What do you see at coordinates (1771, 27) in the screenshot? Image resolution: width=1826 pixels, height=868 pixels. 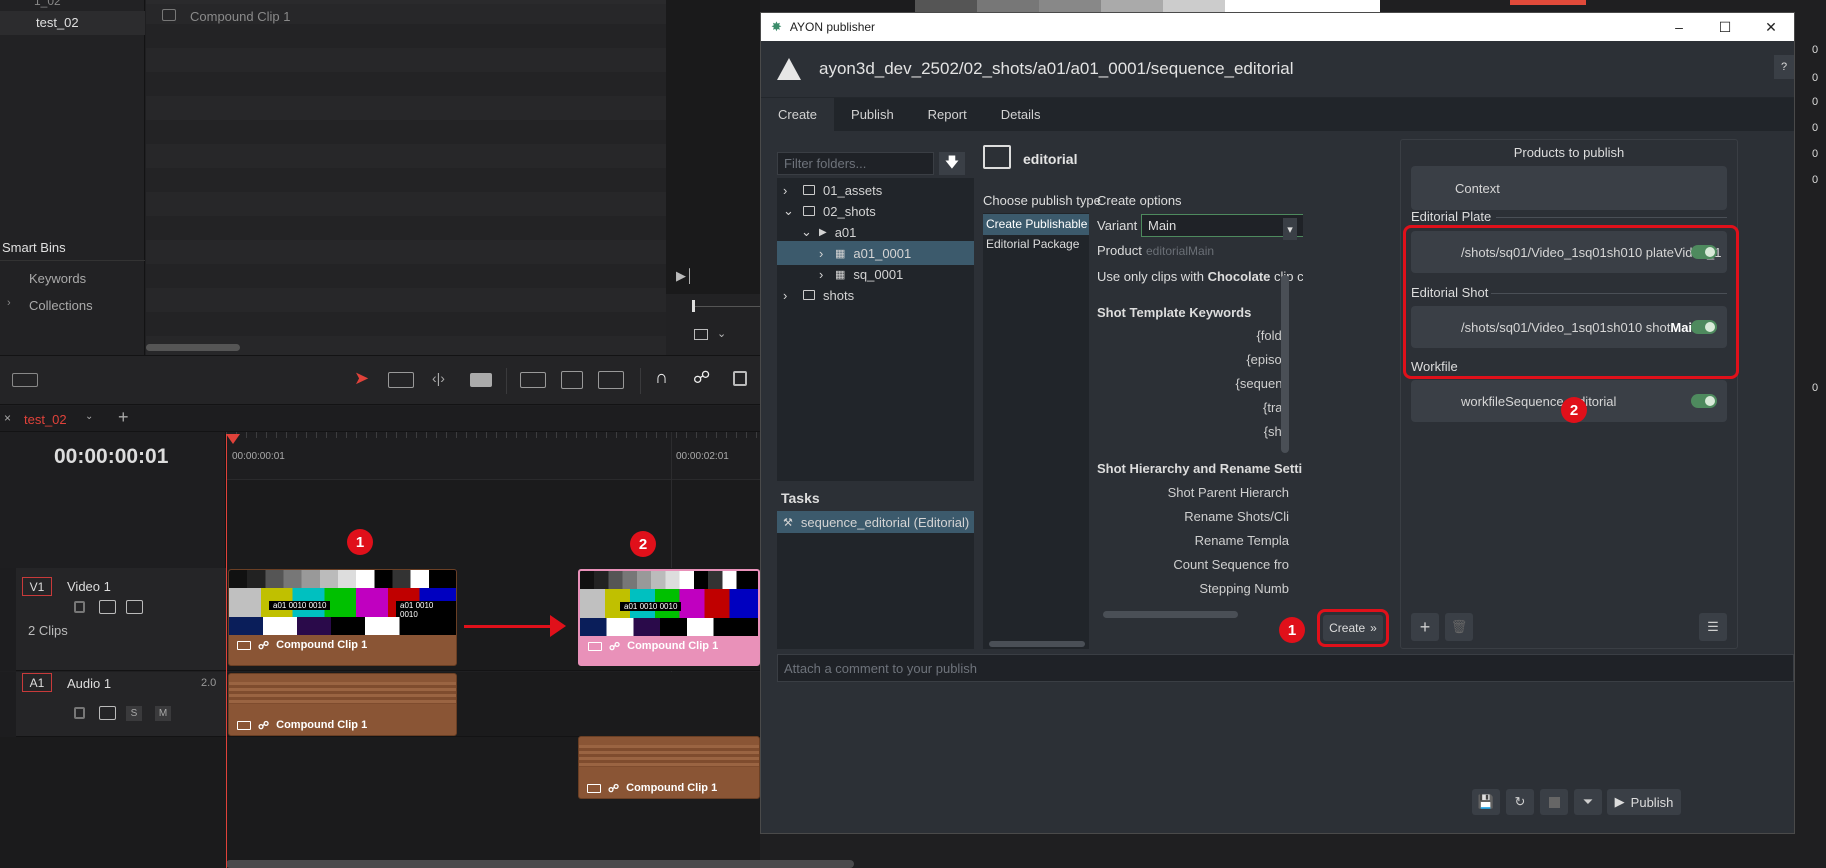 I see `close-button: ✕` at bounding box center [1771, 27].